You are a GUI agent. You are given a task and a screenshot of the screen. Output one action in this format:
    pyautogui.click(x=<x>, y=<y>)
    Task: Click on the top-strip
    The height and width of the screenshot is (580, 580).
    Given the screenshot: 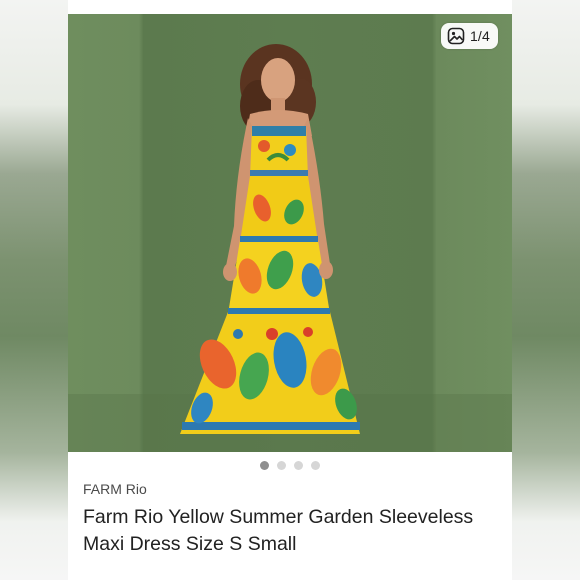 What is the action you would take?
    pyautogui.click(x=290, y=7)
    